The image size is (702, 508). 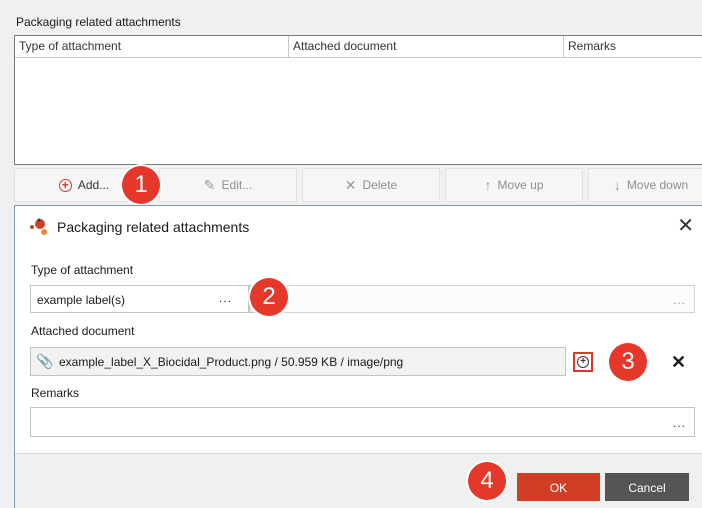 What do you see at coordinates (152, 47) in the screenshot?
I see `column-header-type: Type of attachment` at bounding box center [152, 47].